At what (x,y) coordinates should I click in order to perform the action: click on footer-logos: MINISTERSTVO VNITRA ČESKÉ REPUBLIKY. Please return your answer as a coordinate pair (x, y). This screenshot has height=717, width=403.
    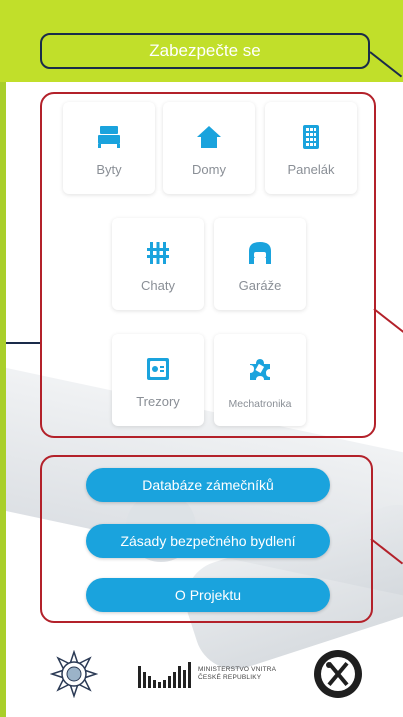
    Looking at the image, I should click on (201, 678).